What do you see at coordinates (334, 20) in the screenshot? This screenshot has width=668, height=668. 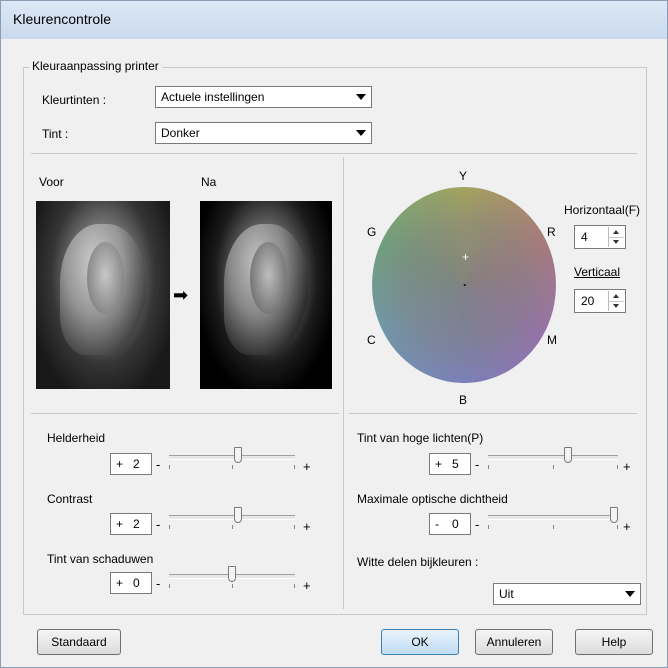 I see `title-bar: Kleurencontrole` at bounding box center [334, 20].